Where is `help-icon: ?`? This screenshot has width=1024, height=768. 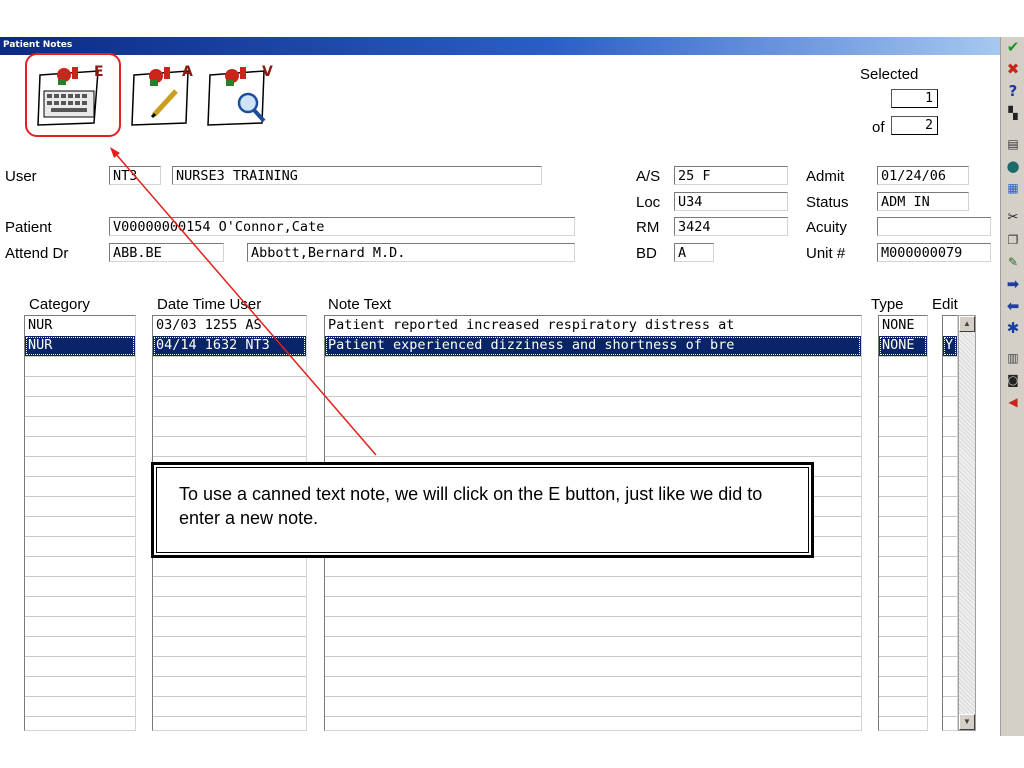 help-icon: ? is located at coordinates (1013, 91).